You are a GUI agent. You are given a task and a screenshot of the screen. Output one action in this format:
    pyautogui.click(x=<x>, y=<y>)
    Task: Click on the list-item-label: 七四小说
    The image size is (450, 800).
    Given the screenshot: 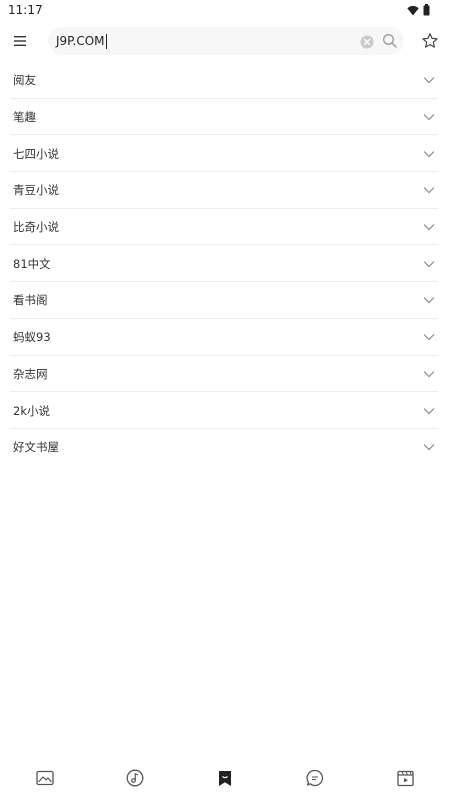 What is the action you would take?
    pyautogui.click(x=36, y=153)
    